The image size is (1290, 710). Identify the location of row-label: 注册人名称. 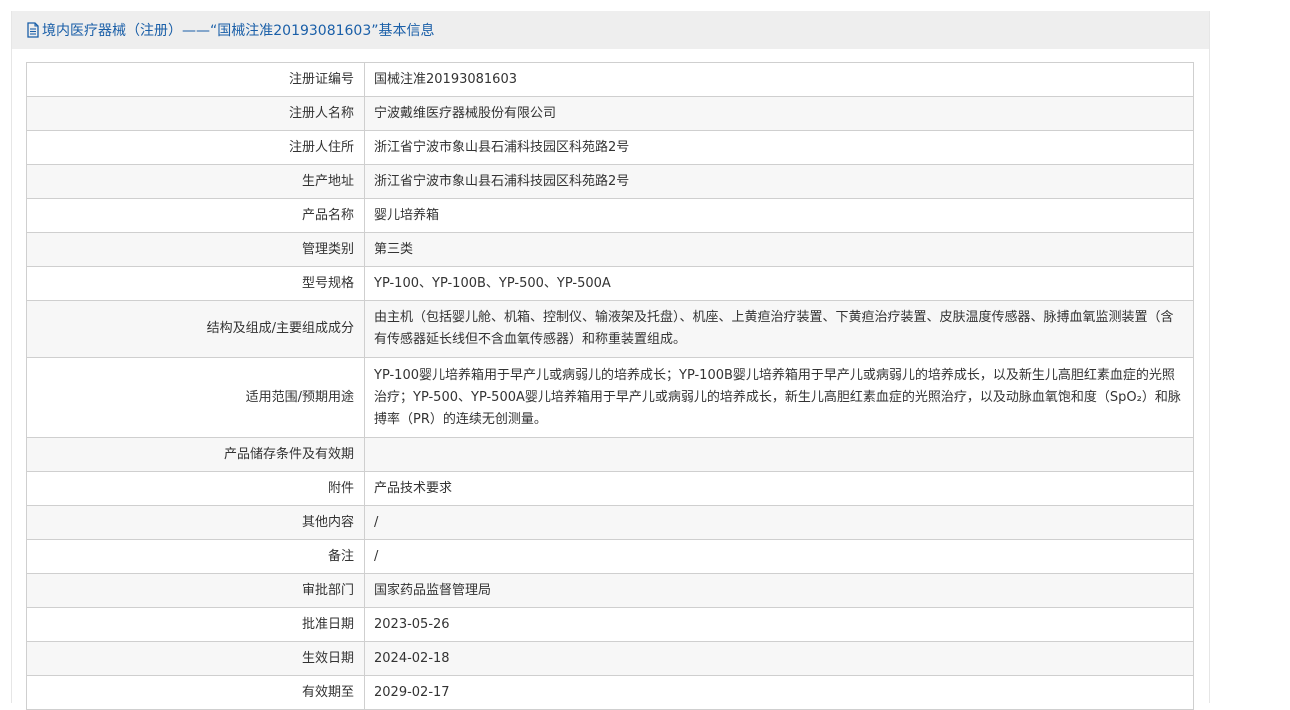
(195, 113).